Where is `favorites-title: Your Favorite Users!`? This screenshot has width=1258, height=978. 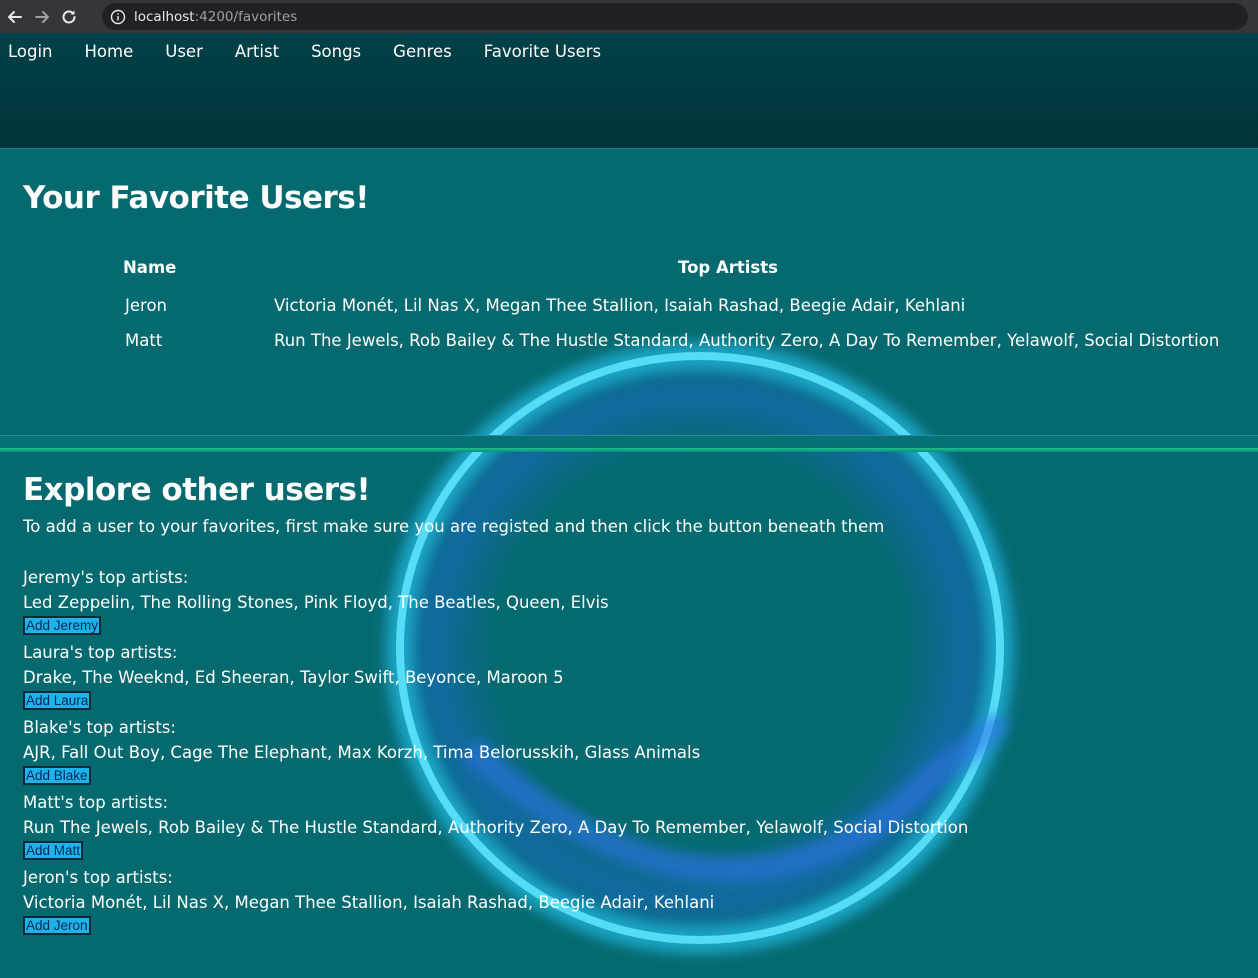 favorites-title: Your Favorite Users! is located at coordinates (196, 198).